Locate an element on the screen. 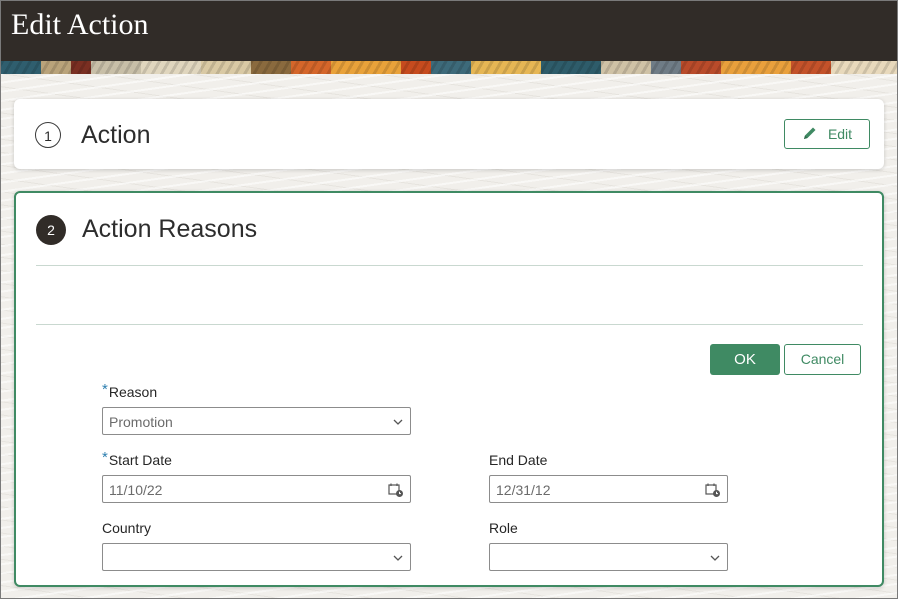 Image resolution: width=898 pixels, height=599 pixels. action-section: 1 Action Edit is located at coordinates (449, 134).